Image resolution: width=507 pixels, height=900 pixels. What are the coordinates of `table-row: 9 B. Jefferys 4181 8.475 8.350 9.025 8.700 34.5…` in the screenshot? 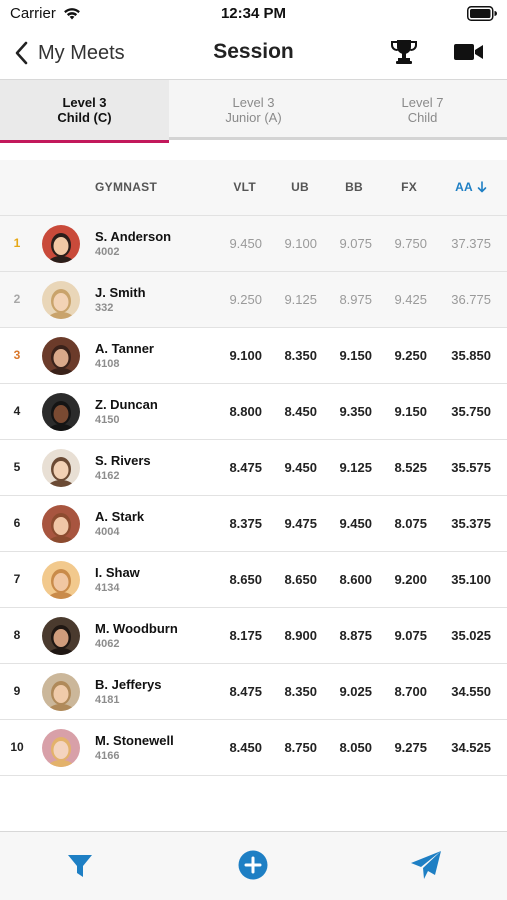 It's located at (253, 692).